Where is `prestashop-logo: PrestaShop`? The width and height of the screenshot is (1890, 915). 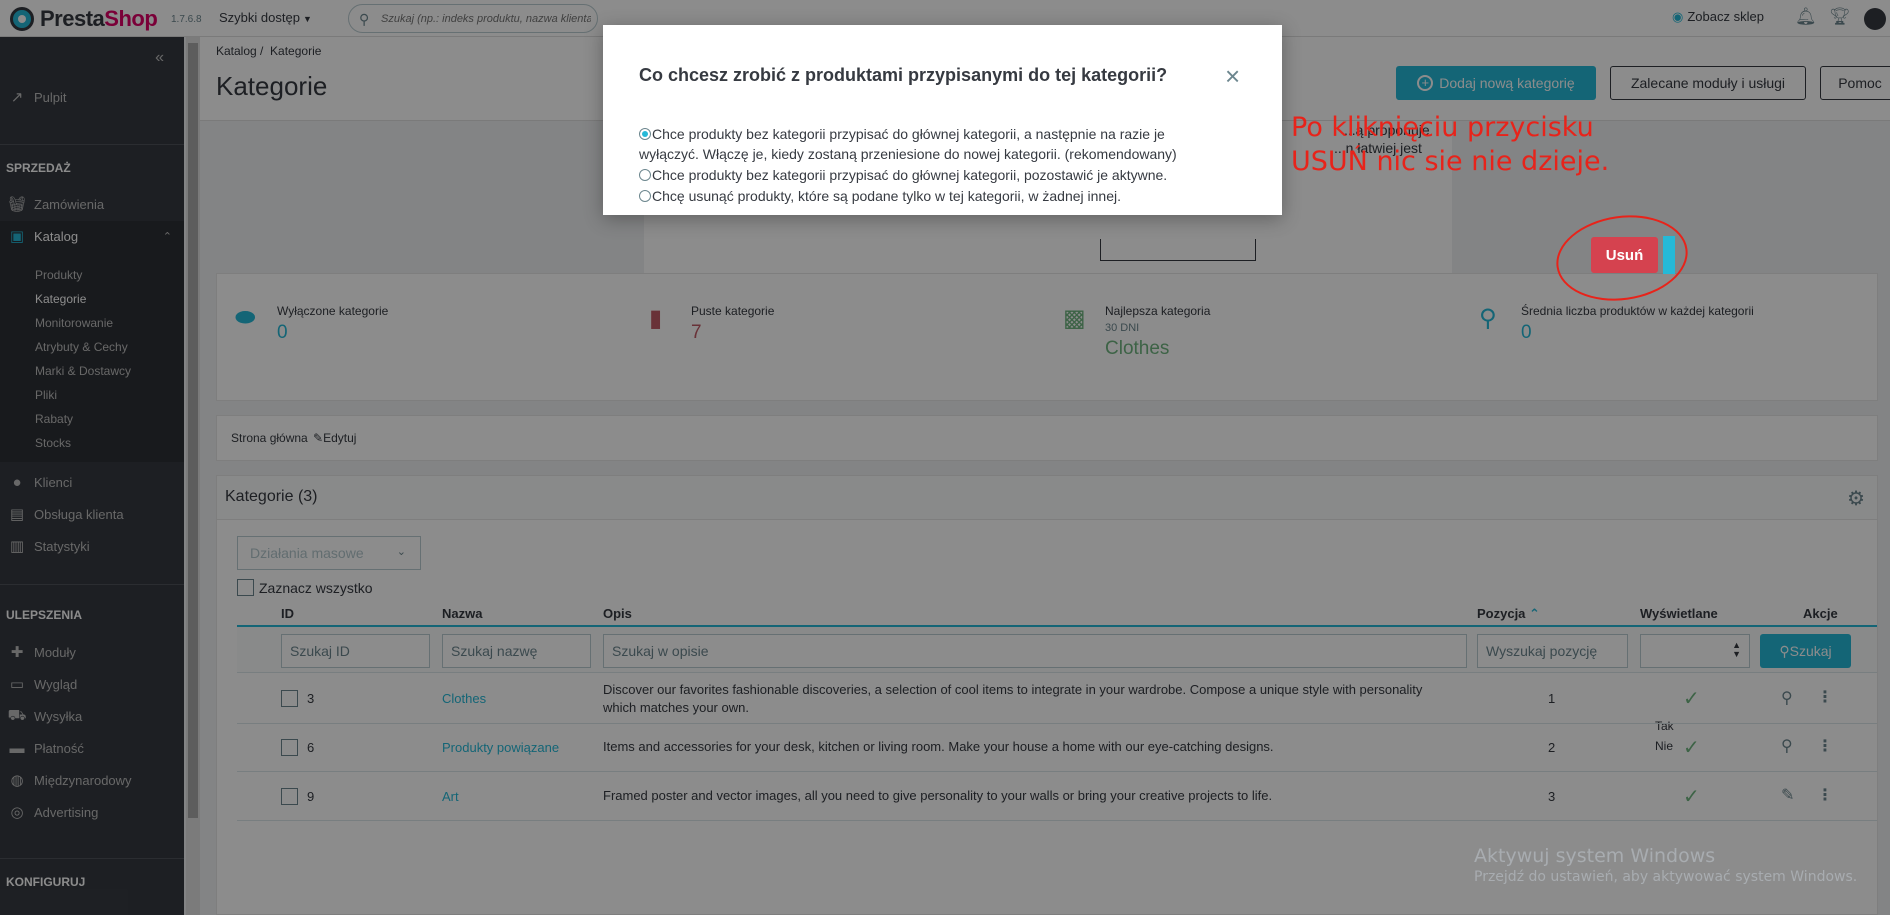 prestashop-logo: PrestaShop is located at coordinates (84, 19).